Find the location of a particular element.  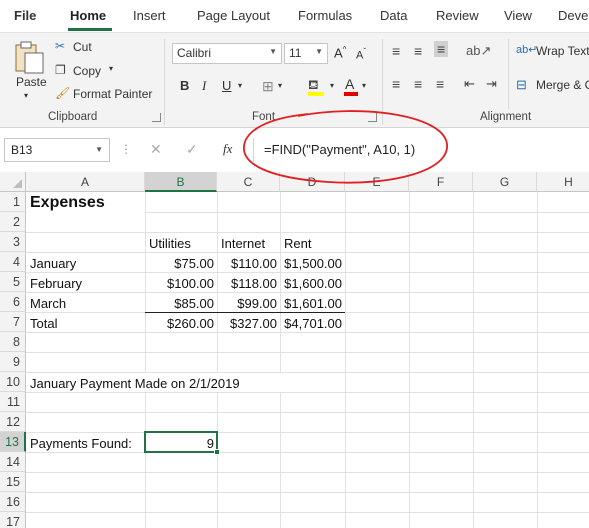

align-bottom-icon: ≡ is located at coordinates (441, 49).